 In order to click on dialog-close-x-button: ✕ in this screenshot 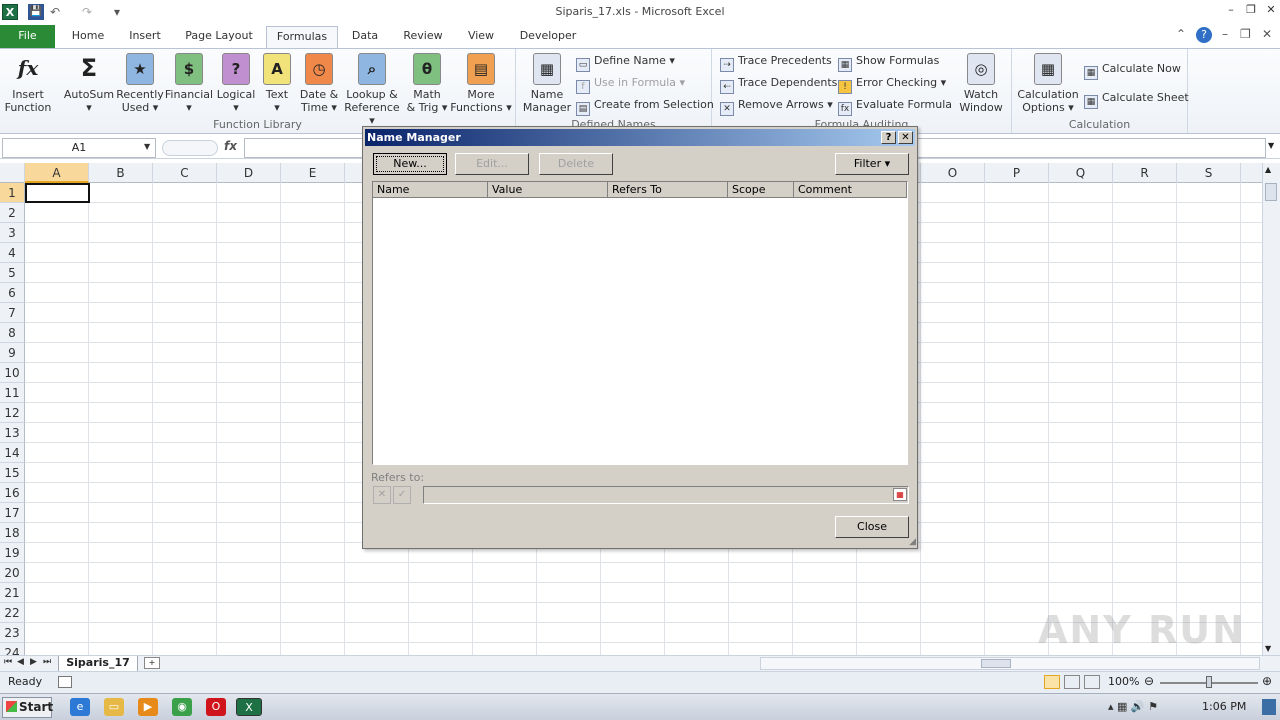, I will do `click(905, 137)`.